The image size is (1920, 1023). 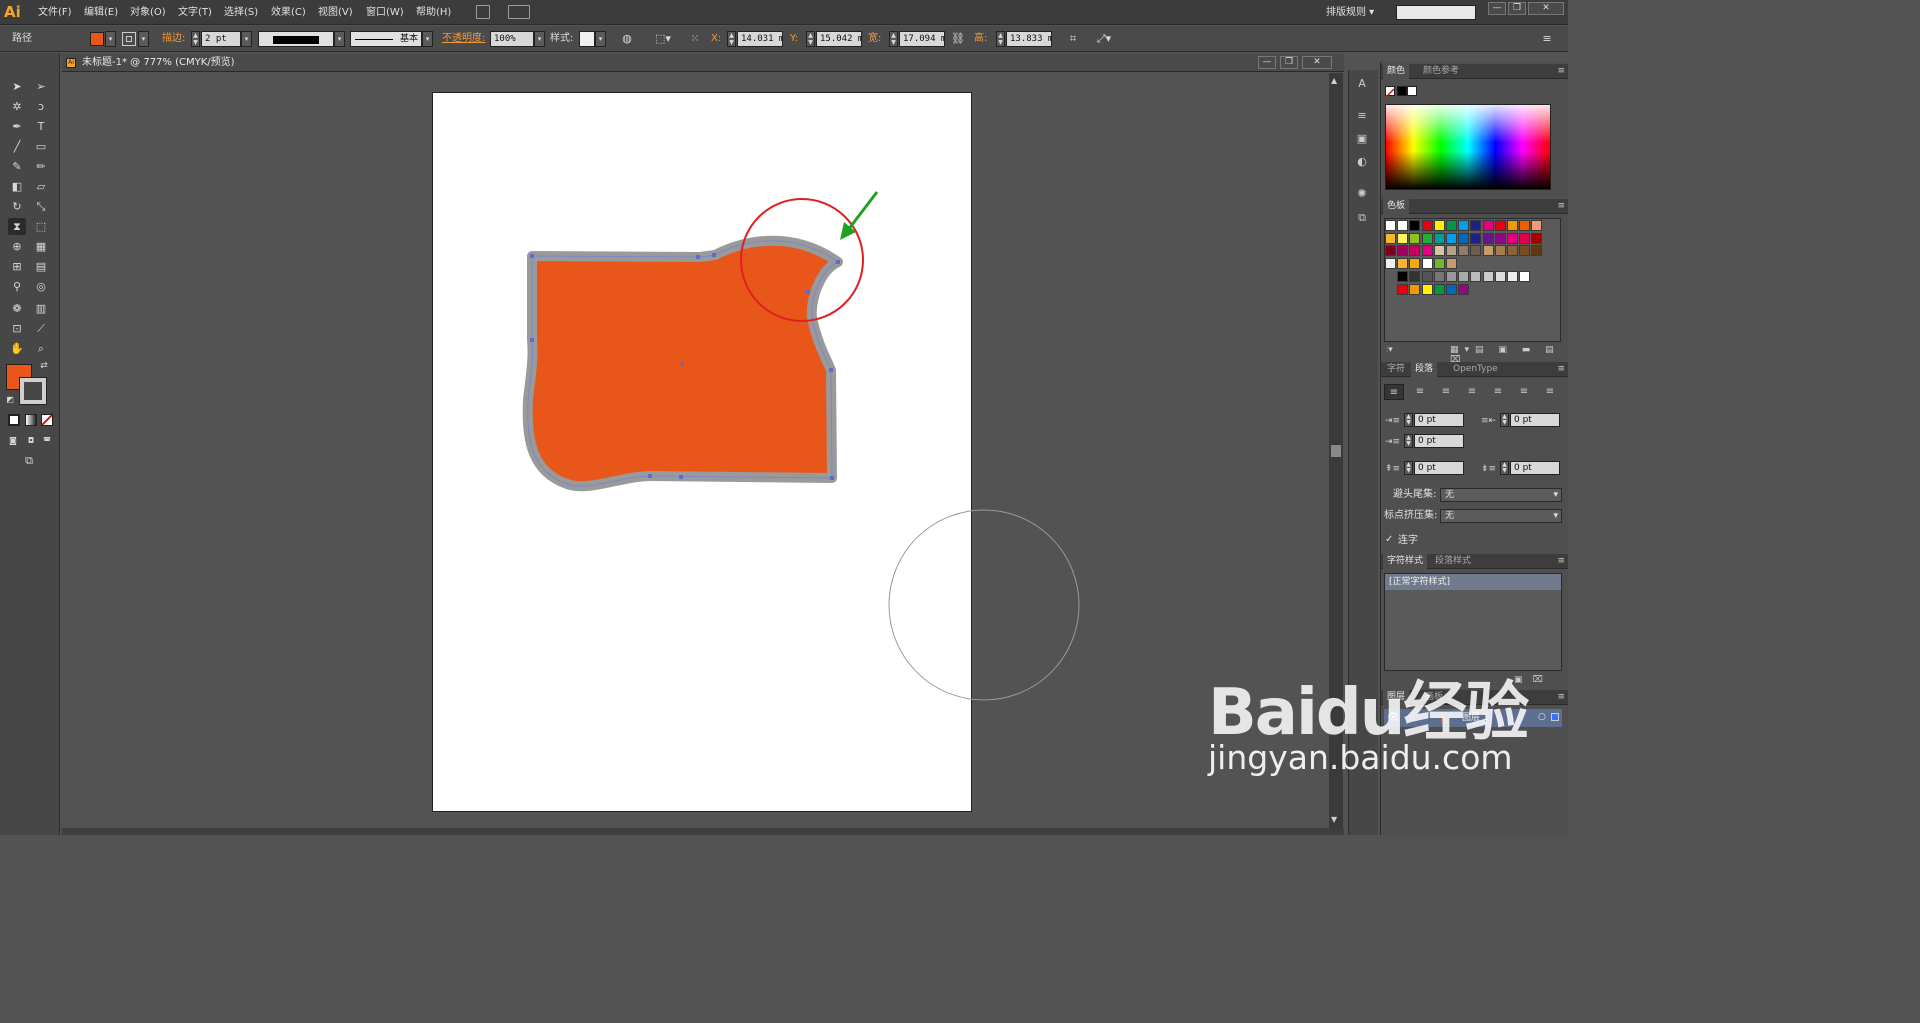 I want to click on white-swatch, so click(x=1412, y=91).